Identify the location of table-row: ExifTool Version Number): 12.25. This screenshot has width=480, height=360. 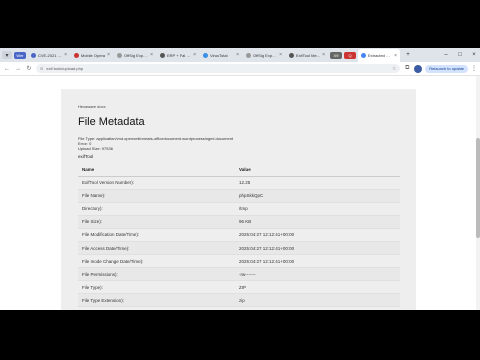
(239, 183).